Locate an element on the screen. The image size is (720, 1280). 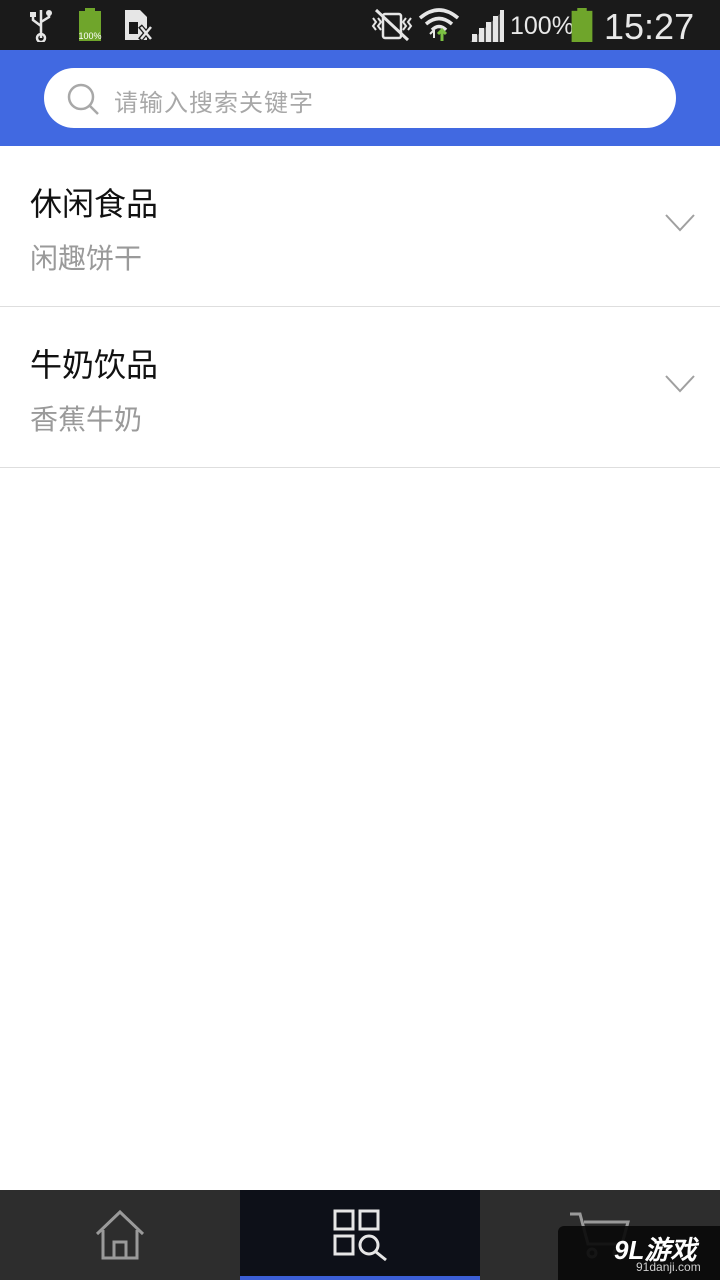
category-title: 牛奶饮品 is located at coordinates (94, 365).